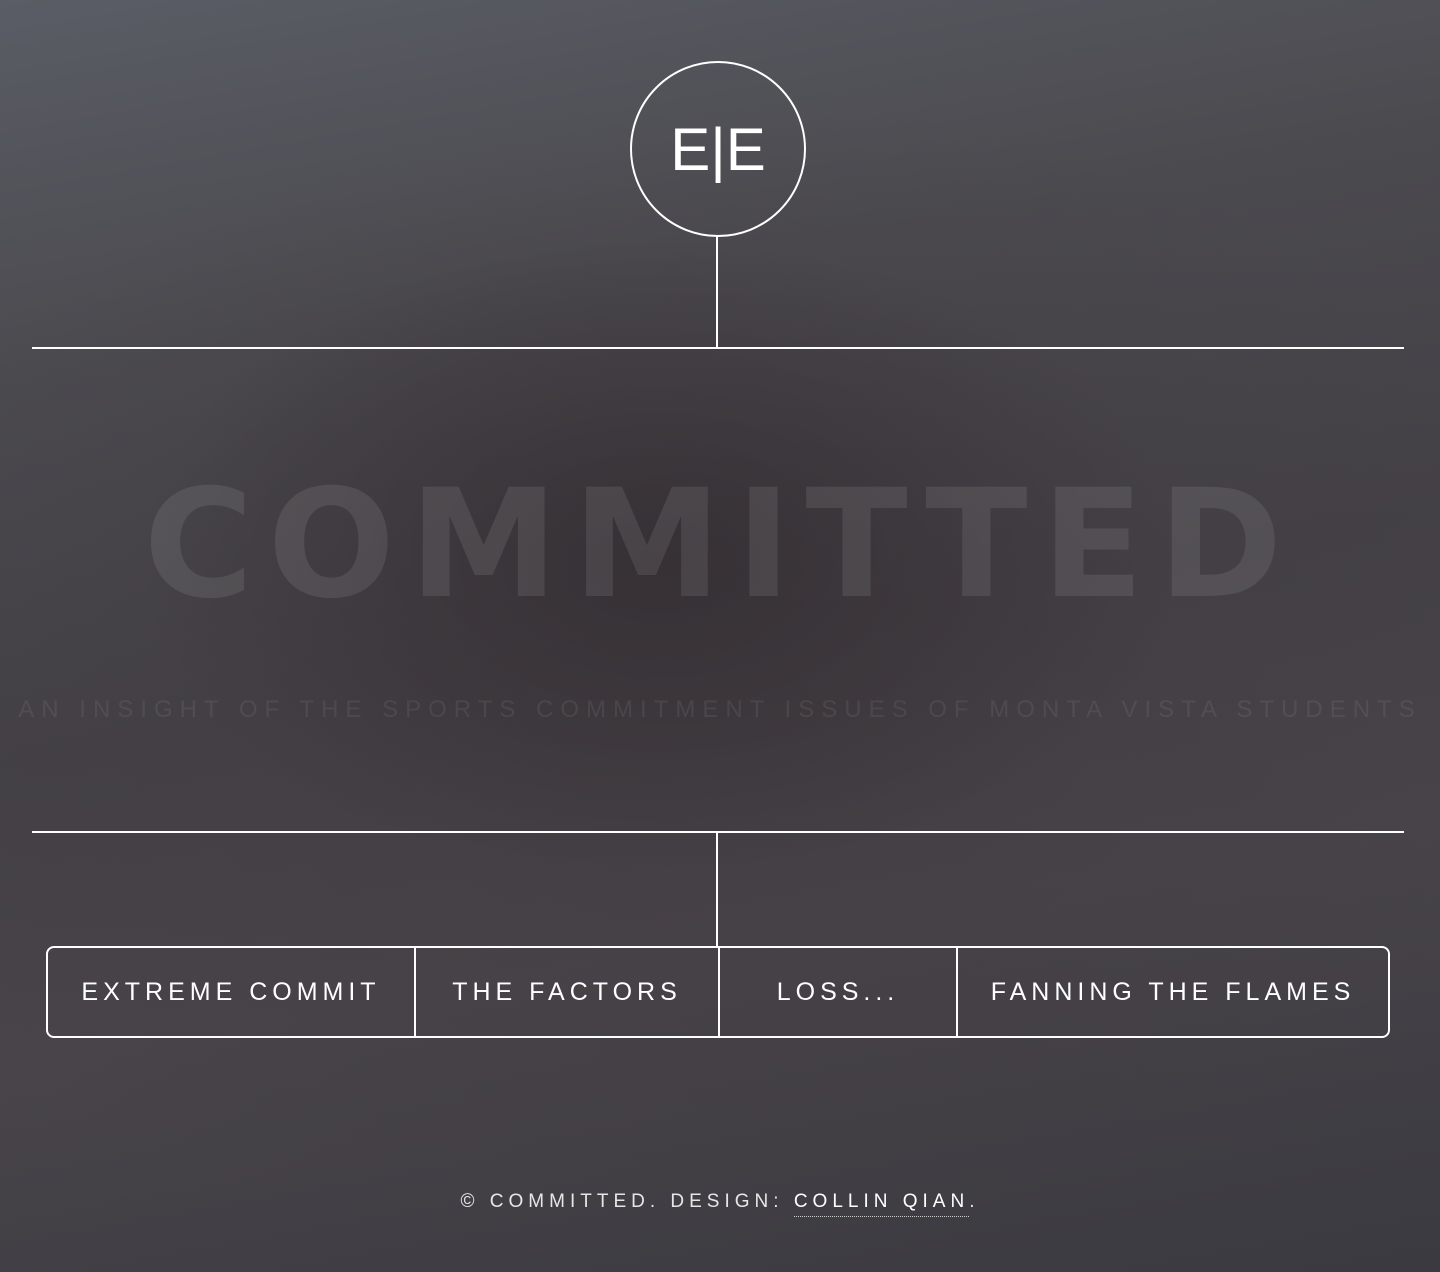 The width and height of the screenshot is (1440, 1272). I want to click on nav-item-the-factors: THE FACTORS, so click(566, 992).